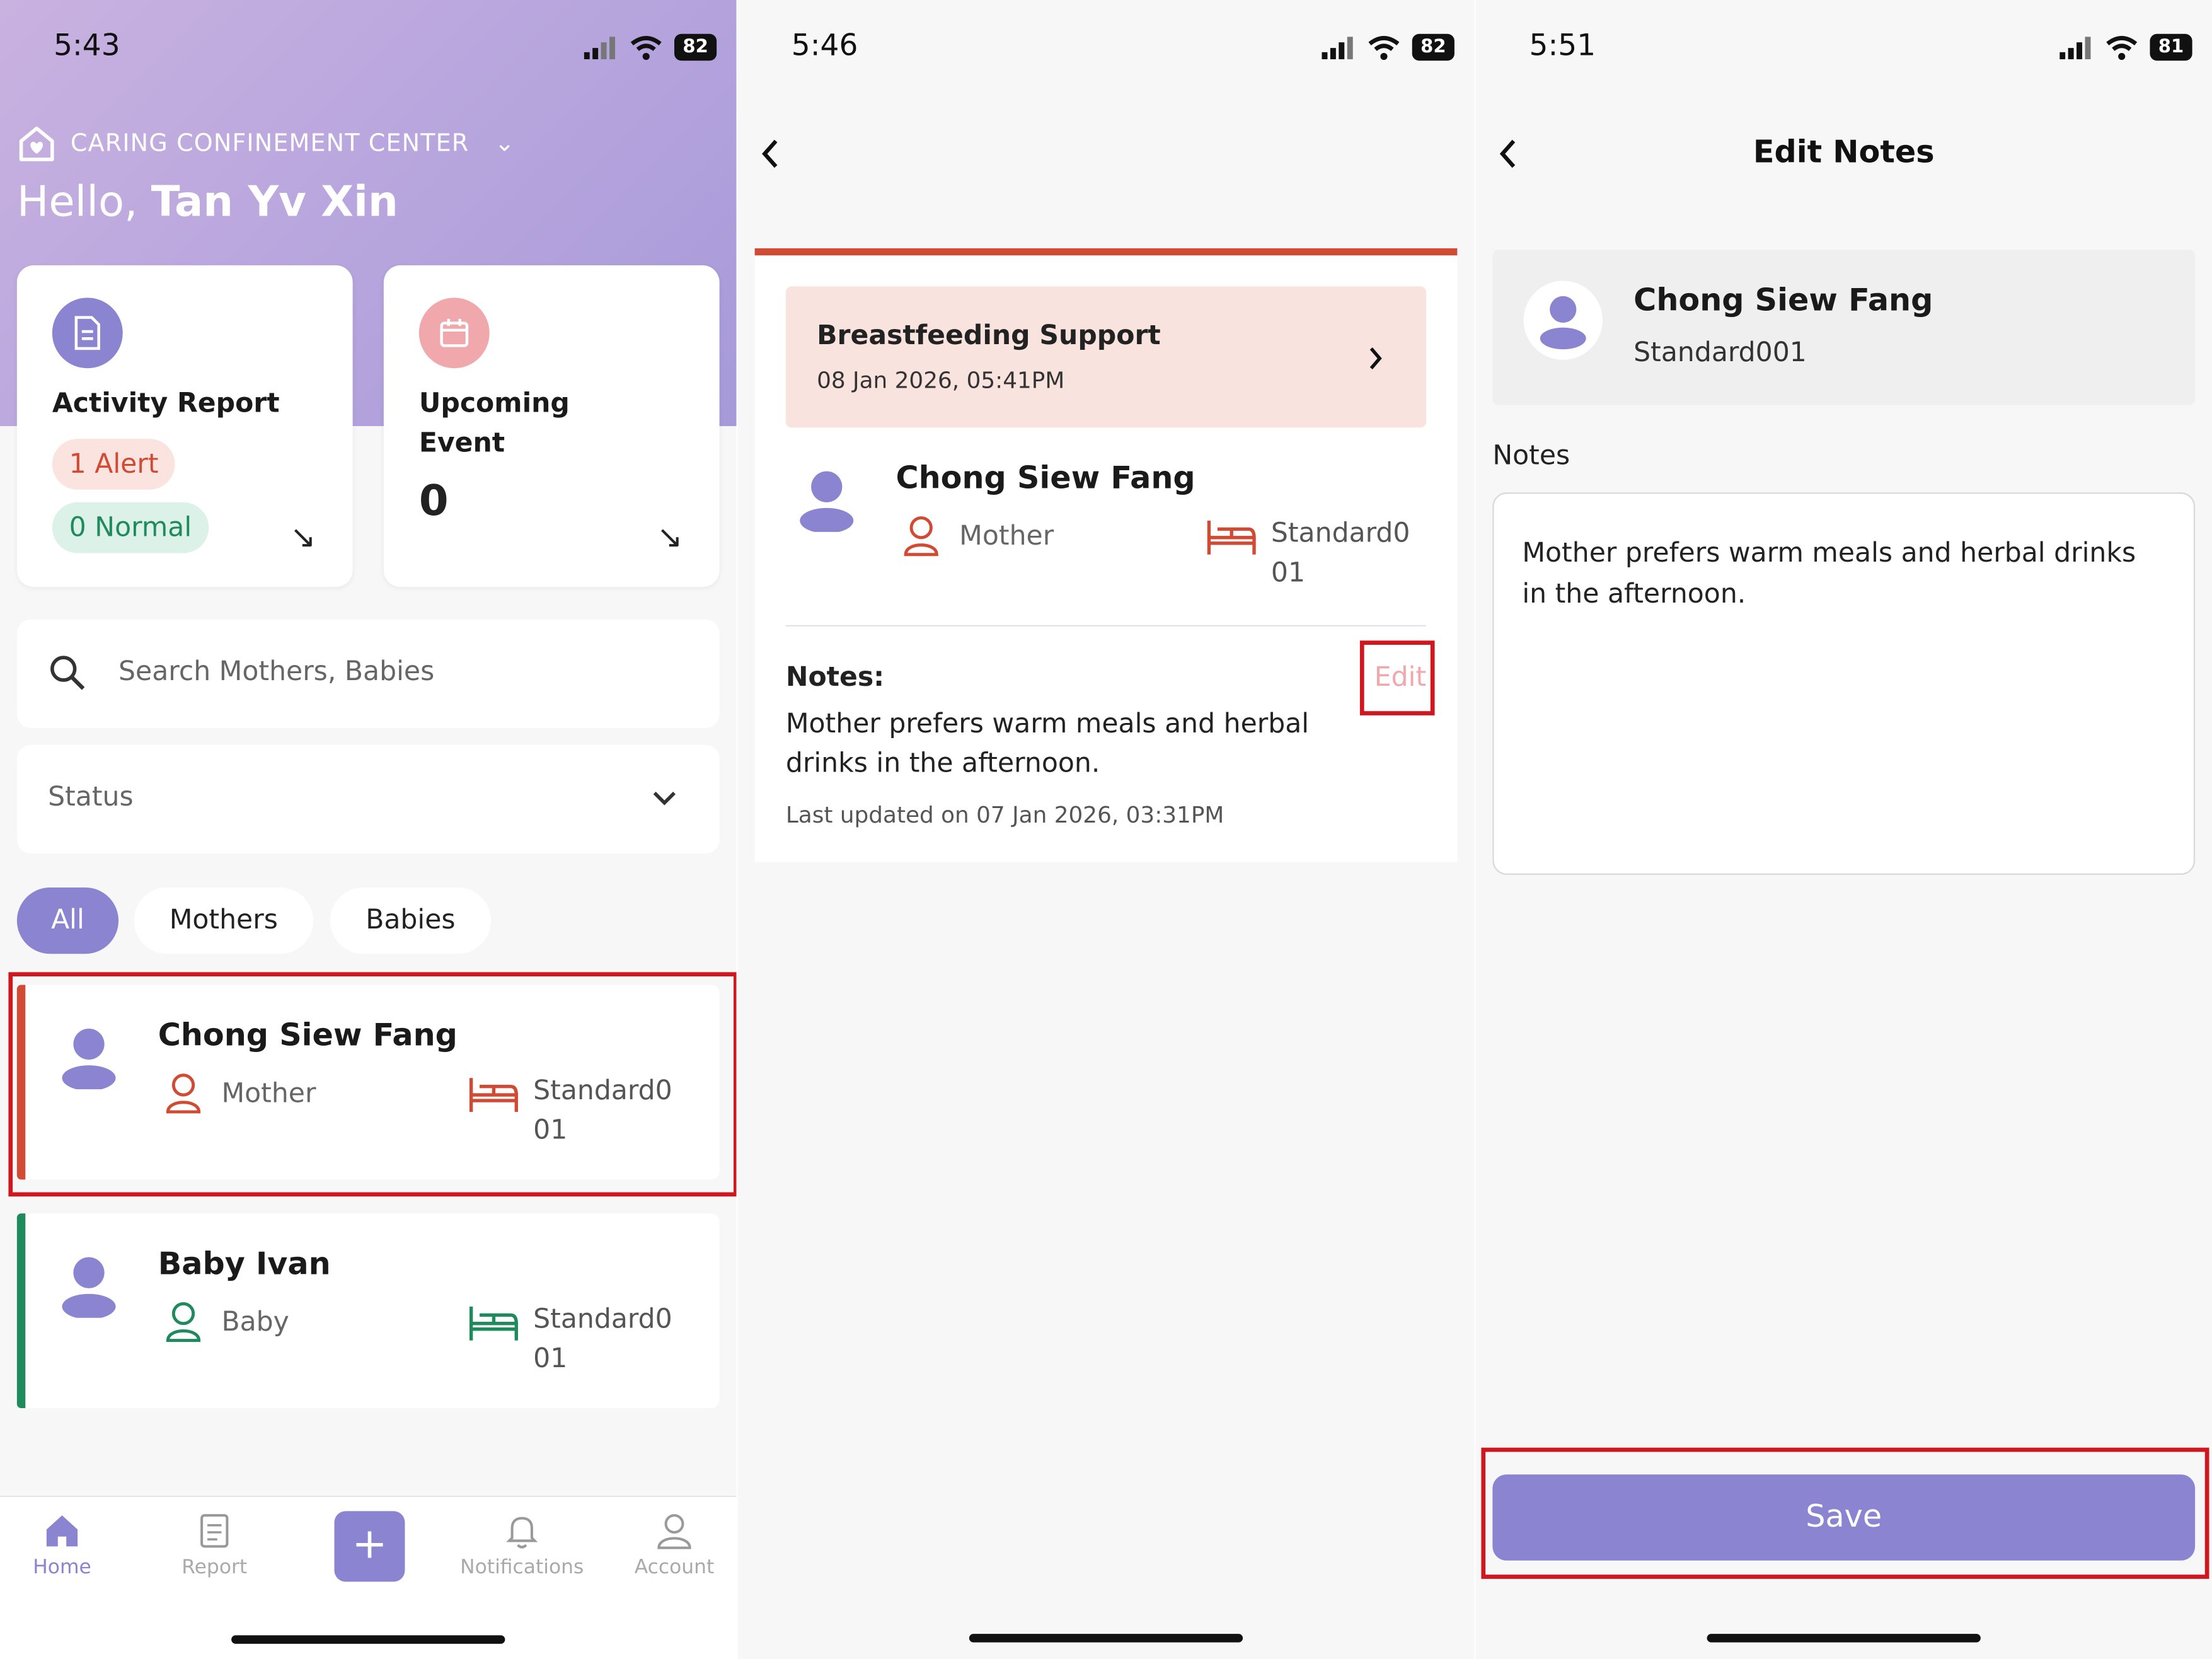  I want to click on search-icon, so click(67, 673).